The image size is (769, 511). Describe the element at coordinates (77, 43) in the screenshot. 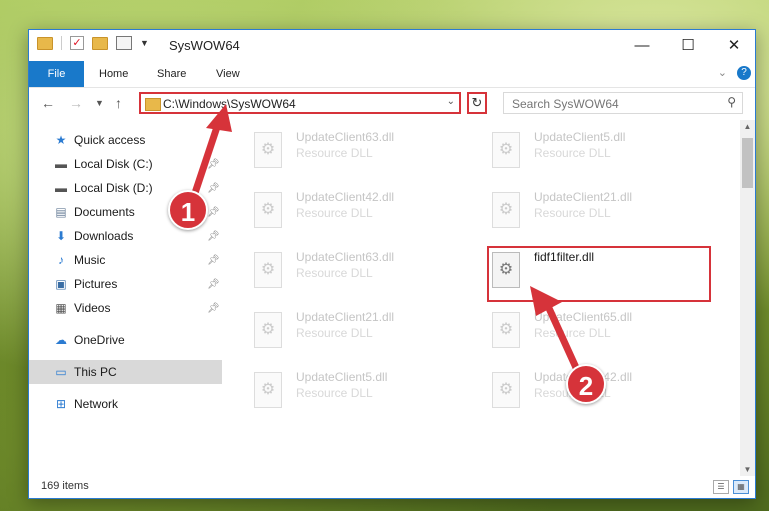

I see `properties-check-icon: ✓` at that location.